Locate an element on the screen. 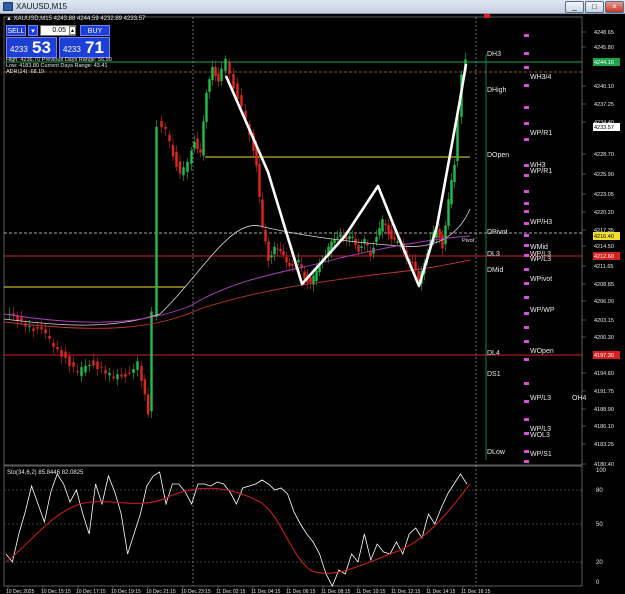 The image size is (625, 594). price-axis-label: 4194.60 is located at coordinates (604, 374).